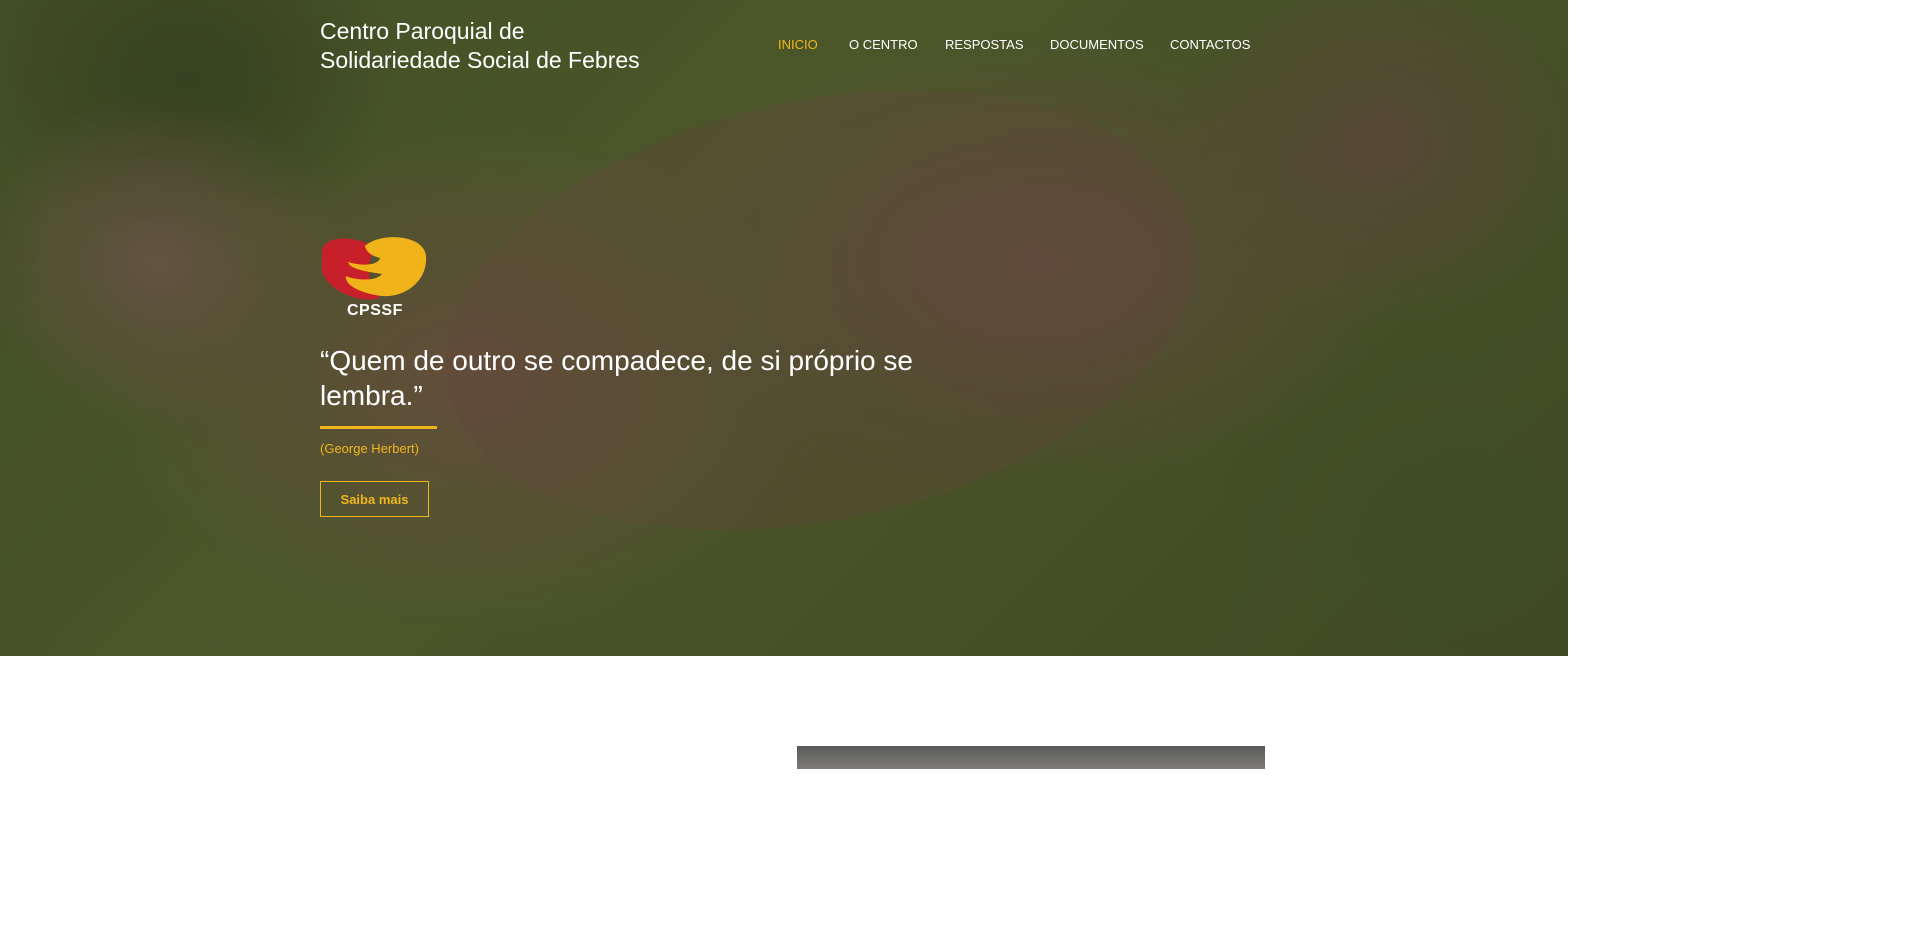 The height and width of the screenshot is (935, 1906). I want to click on brand-line-2: Solidariedade Social de Febres, so click(480, 60).